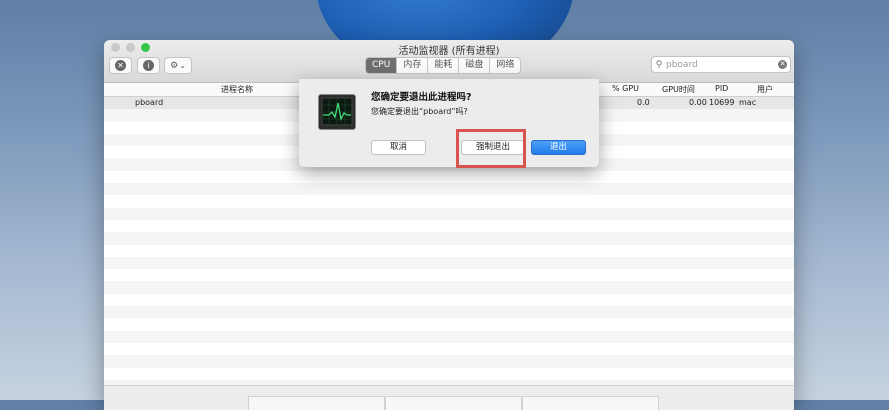 The height and width of the screenshot is (410, 889). Describe the element at coordinates (625, 88) in the screenshot. I see `column-header-gpu-pct: % GPU` at that location.